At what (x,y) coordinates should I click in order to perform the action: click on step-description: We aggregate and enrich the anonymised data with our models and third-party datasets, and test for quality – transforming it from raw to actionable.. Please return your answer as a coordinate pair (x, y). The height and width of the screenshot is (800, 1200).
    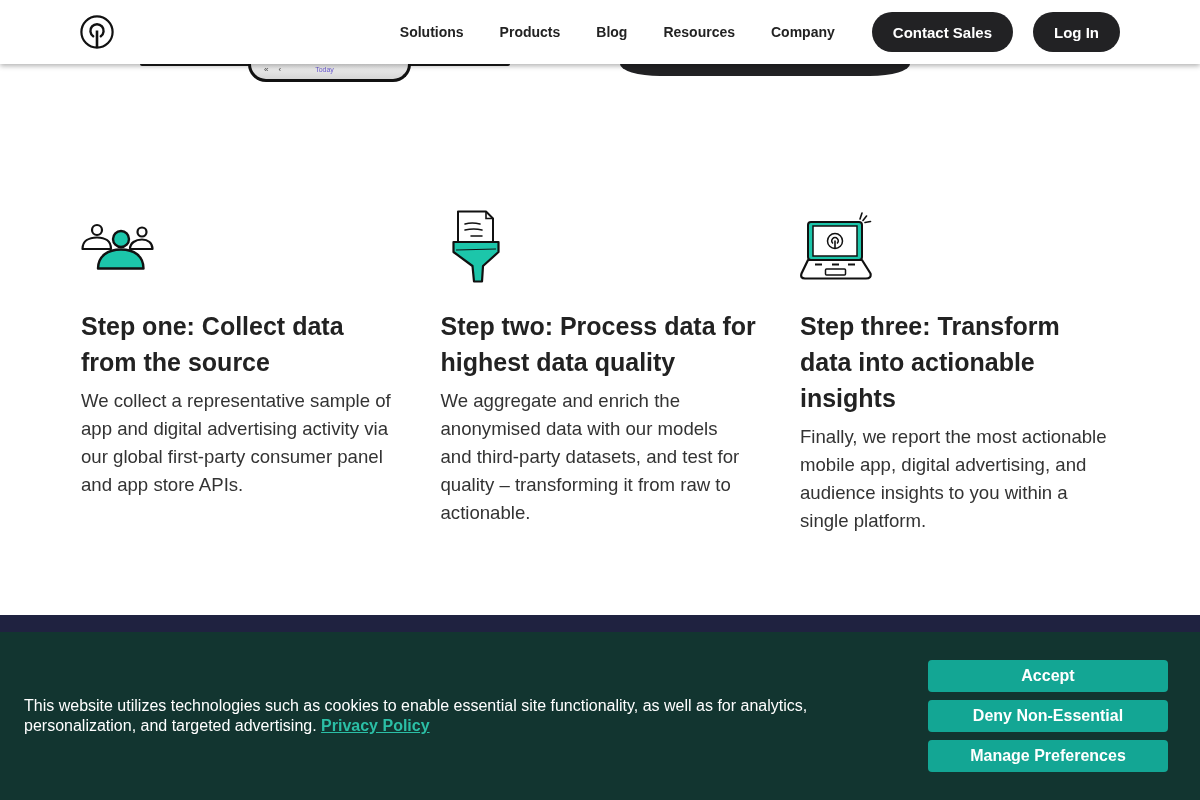
    Looking at the image, I should click on (590, 457).